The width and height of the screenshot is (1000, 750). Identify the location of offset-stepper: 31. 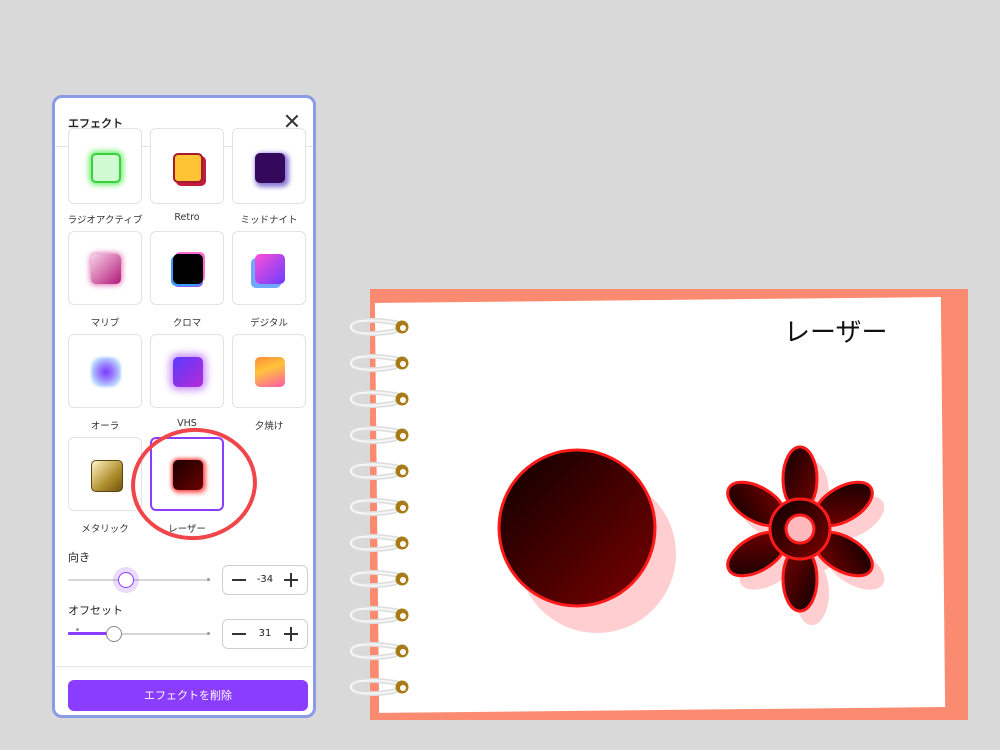
(265, 634).